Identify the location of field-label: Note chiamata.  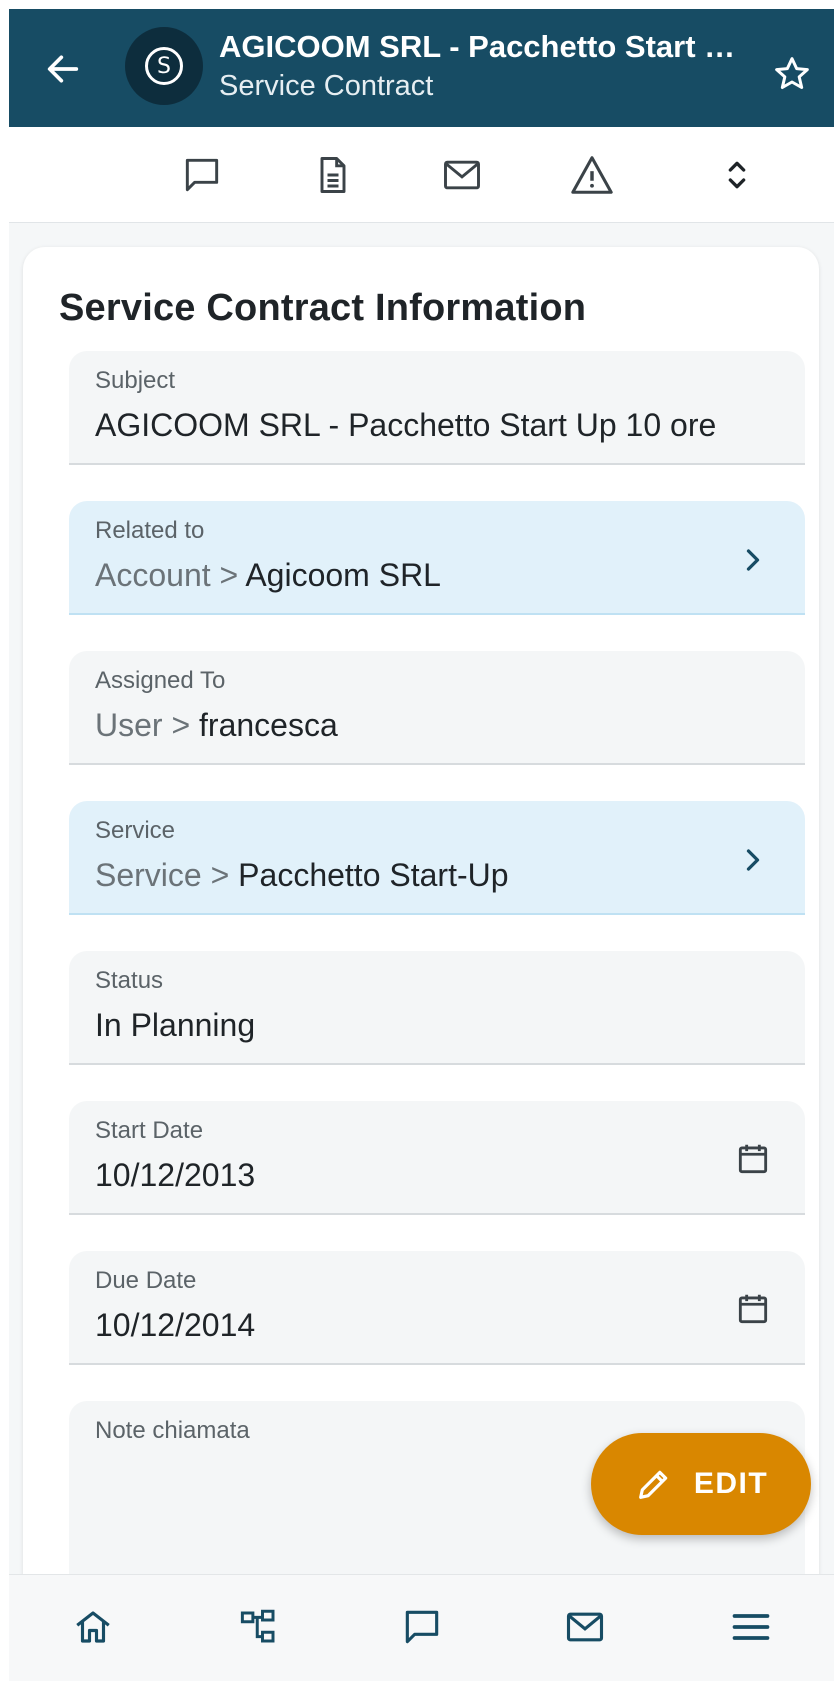
(172, 1430).